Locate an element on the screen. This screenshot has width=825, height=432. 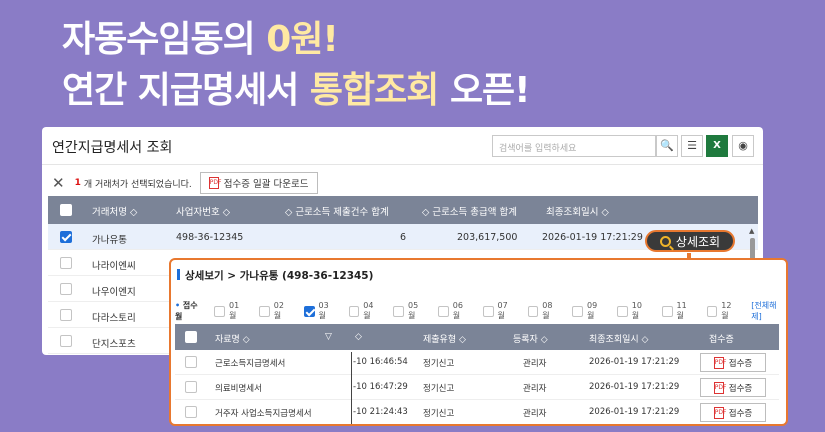
divider is located at coordinates (402, 164).